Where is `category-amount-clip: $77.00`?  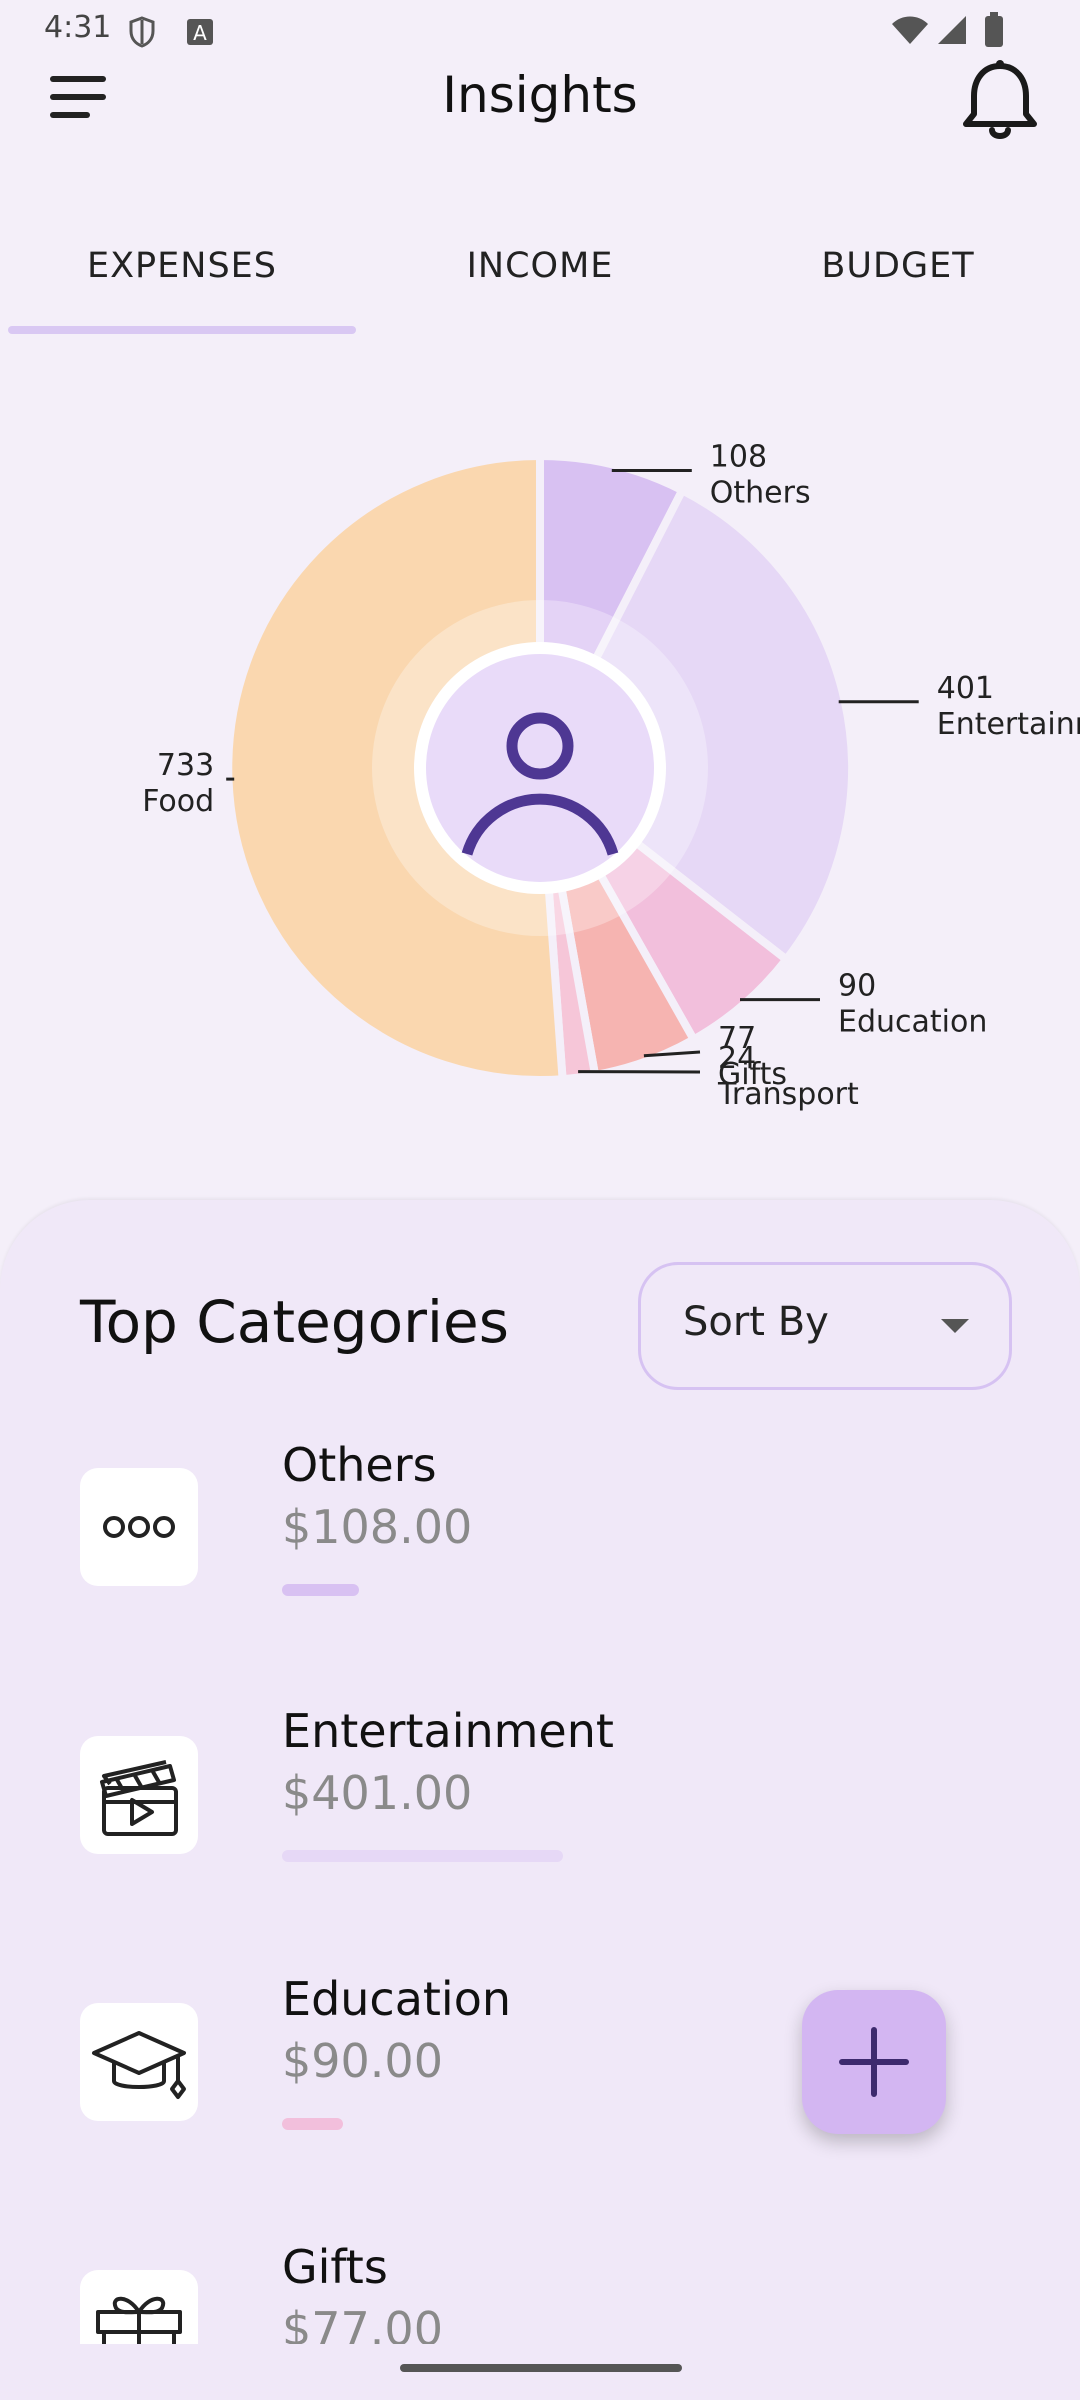 category-amount-clip: $77.00 is located at coordinates (482, 2322).